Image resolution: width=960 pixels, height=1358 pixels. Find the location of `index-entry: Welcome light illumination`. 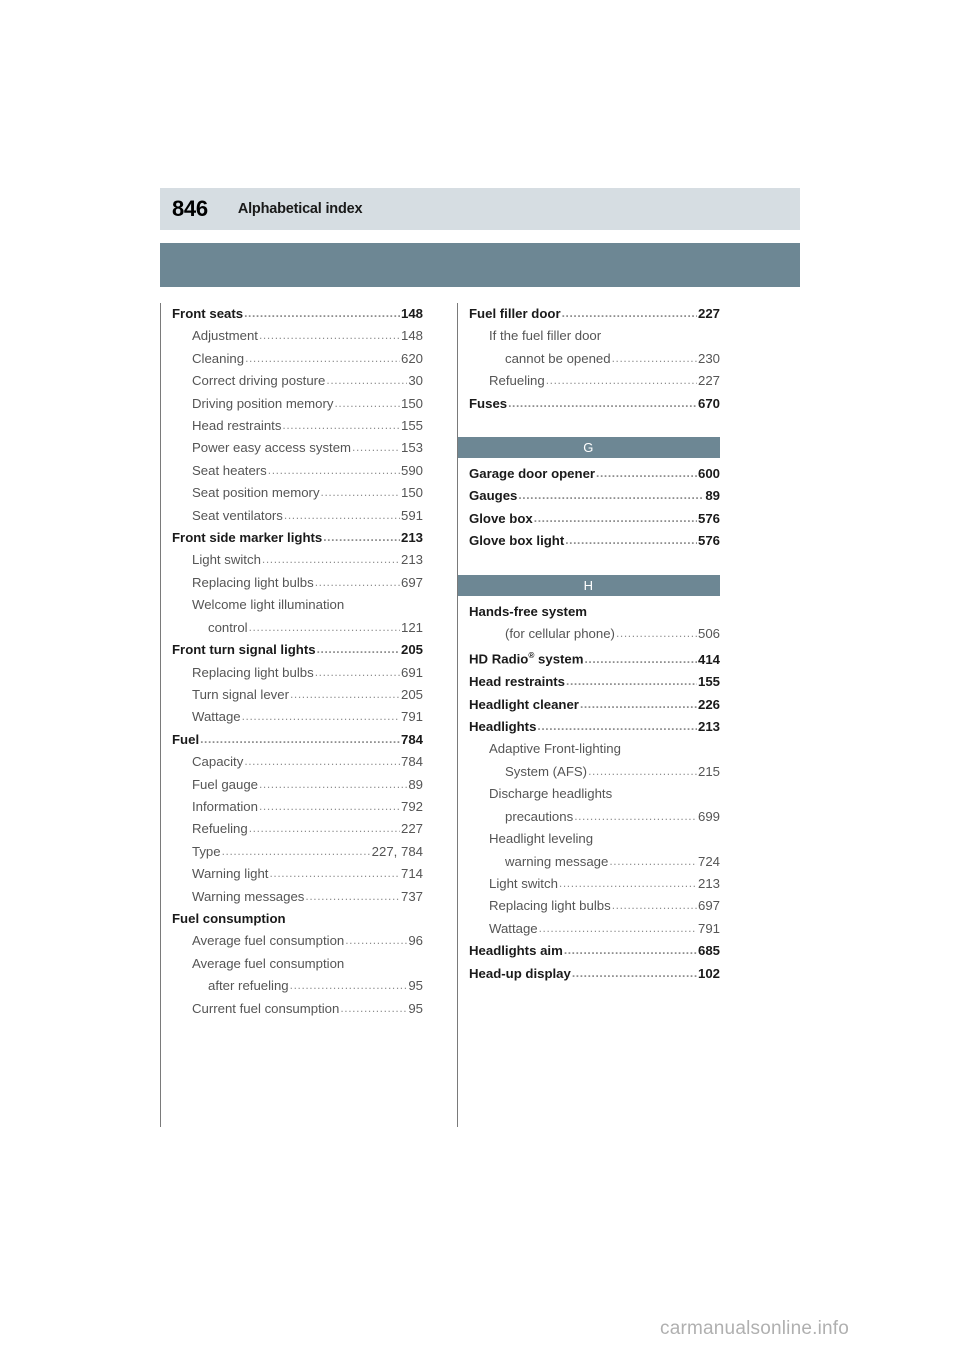

index-entry: Welcome light illumination is located at coordinates (297, 605).